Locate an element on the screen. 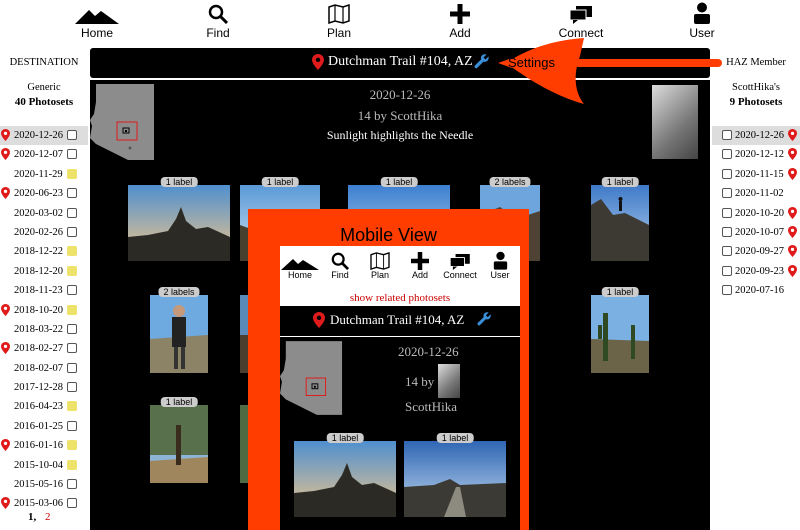  photoset-date-link: 2020-10-07 is located at coordinates (759, 232).